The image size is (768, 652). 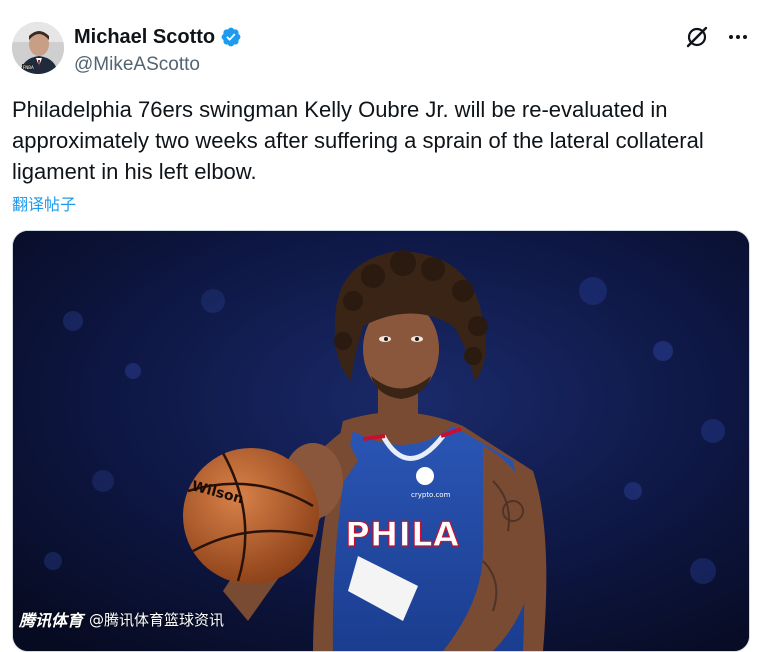 I want to click on name-row: Michael Scotto, so click(x=158, y=37).